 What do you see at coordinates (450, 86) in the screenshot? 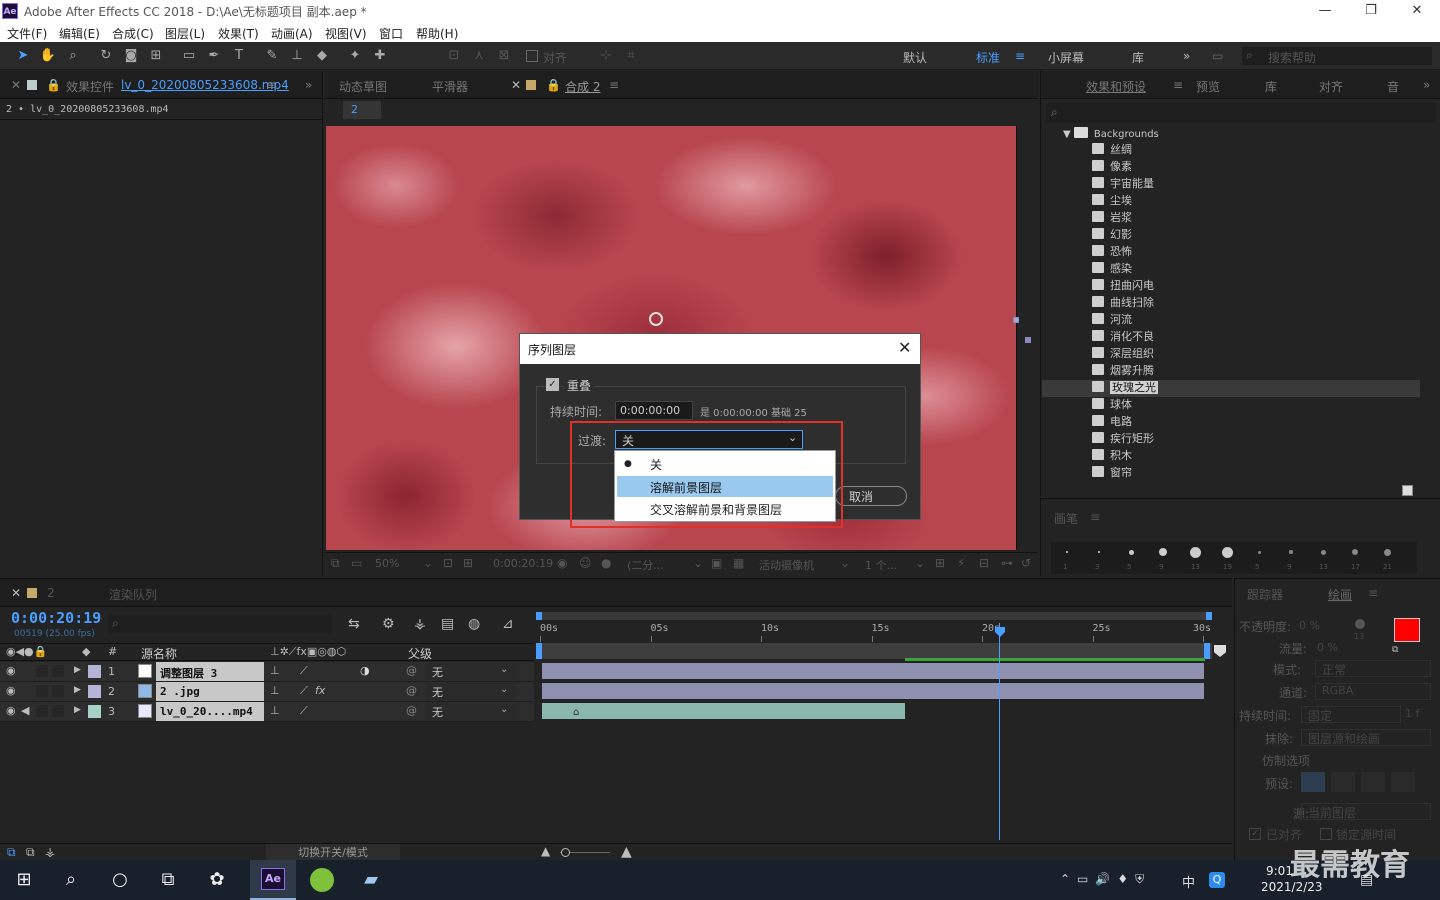
I see `tab-smoother: 平滑器` at bounding box center [450, 86].